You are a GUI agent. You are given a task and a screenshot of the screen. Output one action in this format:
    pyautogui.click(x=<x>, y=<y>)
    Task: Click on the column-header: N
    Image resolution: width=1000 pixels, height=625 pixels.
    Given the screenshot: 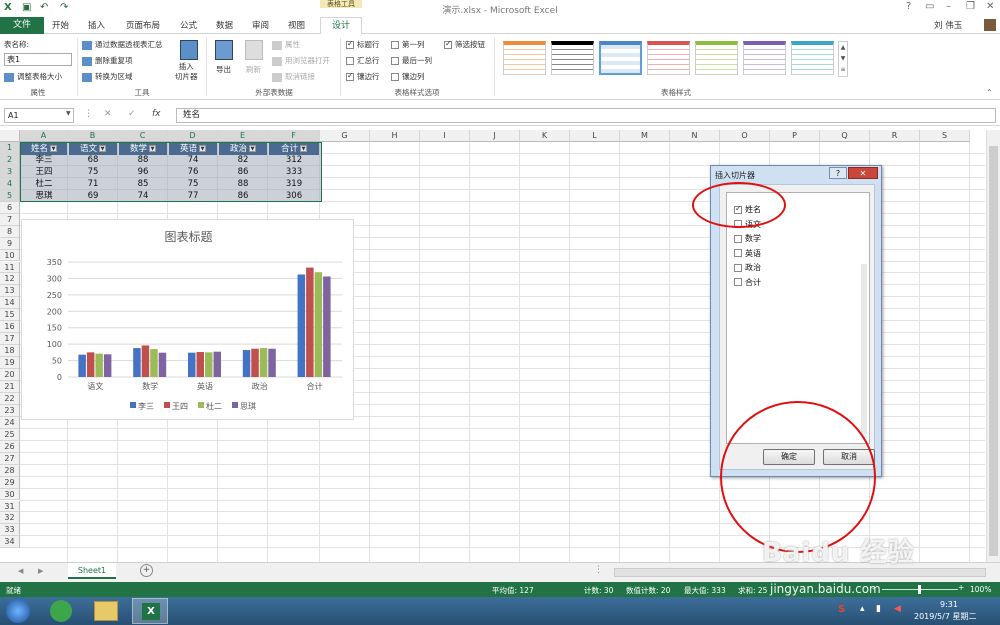 What is the action you would take?
    pyautogui.click(x=695, y=136)
    